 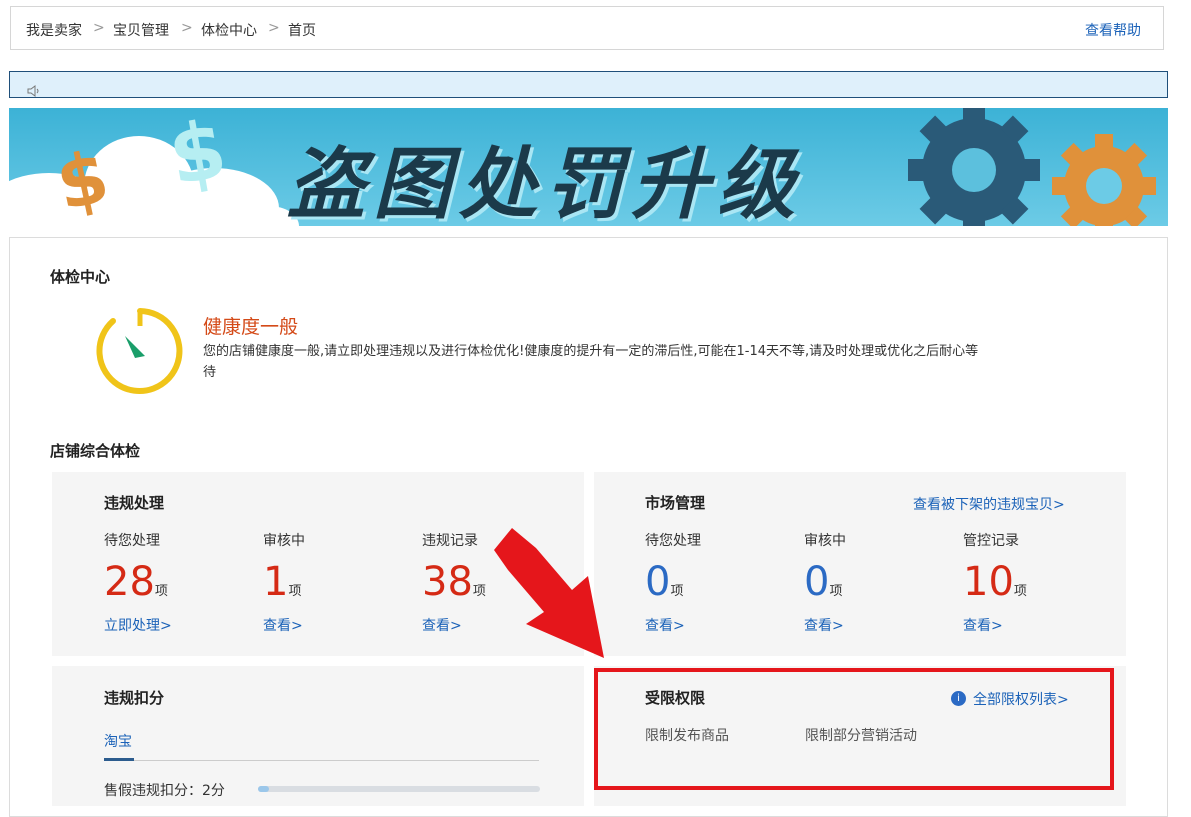 I want to click on banner-title: 盗图处罚升级, so click(x=545, y=183).